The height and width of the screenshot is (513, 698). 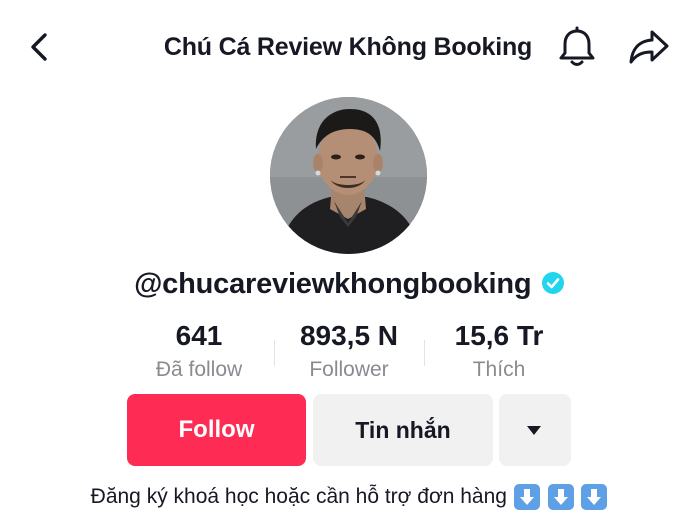 I want to click on stat-label: Đã follow, so click(x=199, y=369).